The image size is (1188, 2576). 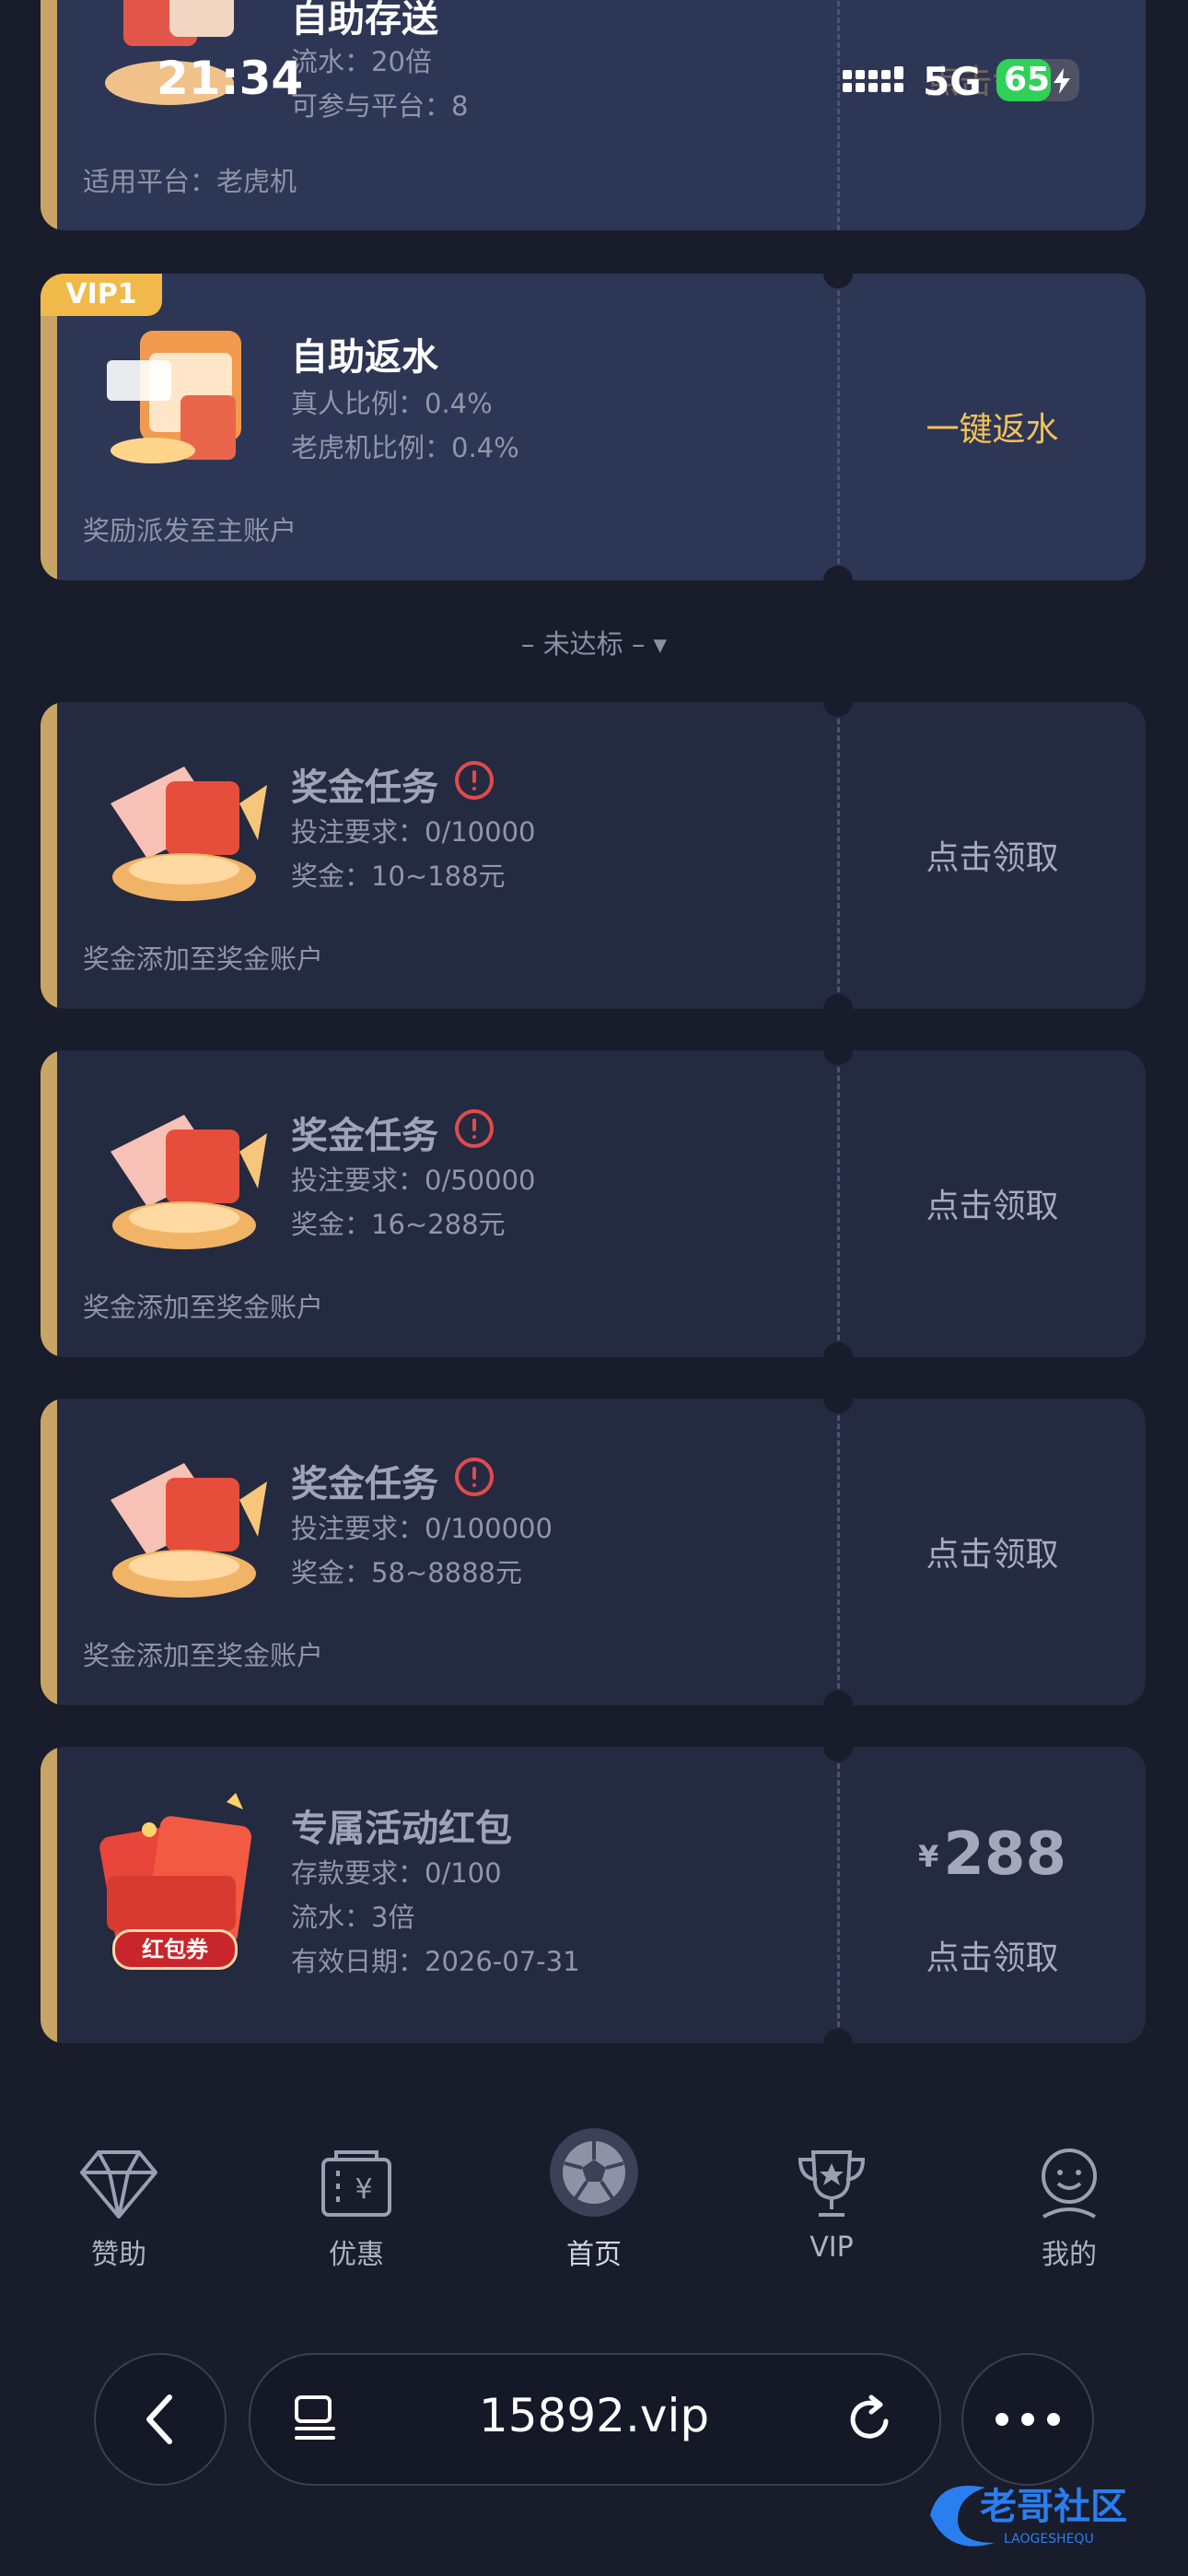 I want to click on network-type: 5G, so click(x=952, y=81).